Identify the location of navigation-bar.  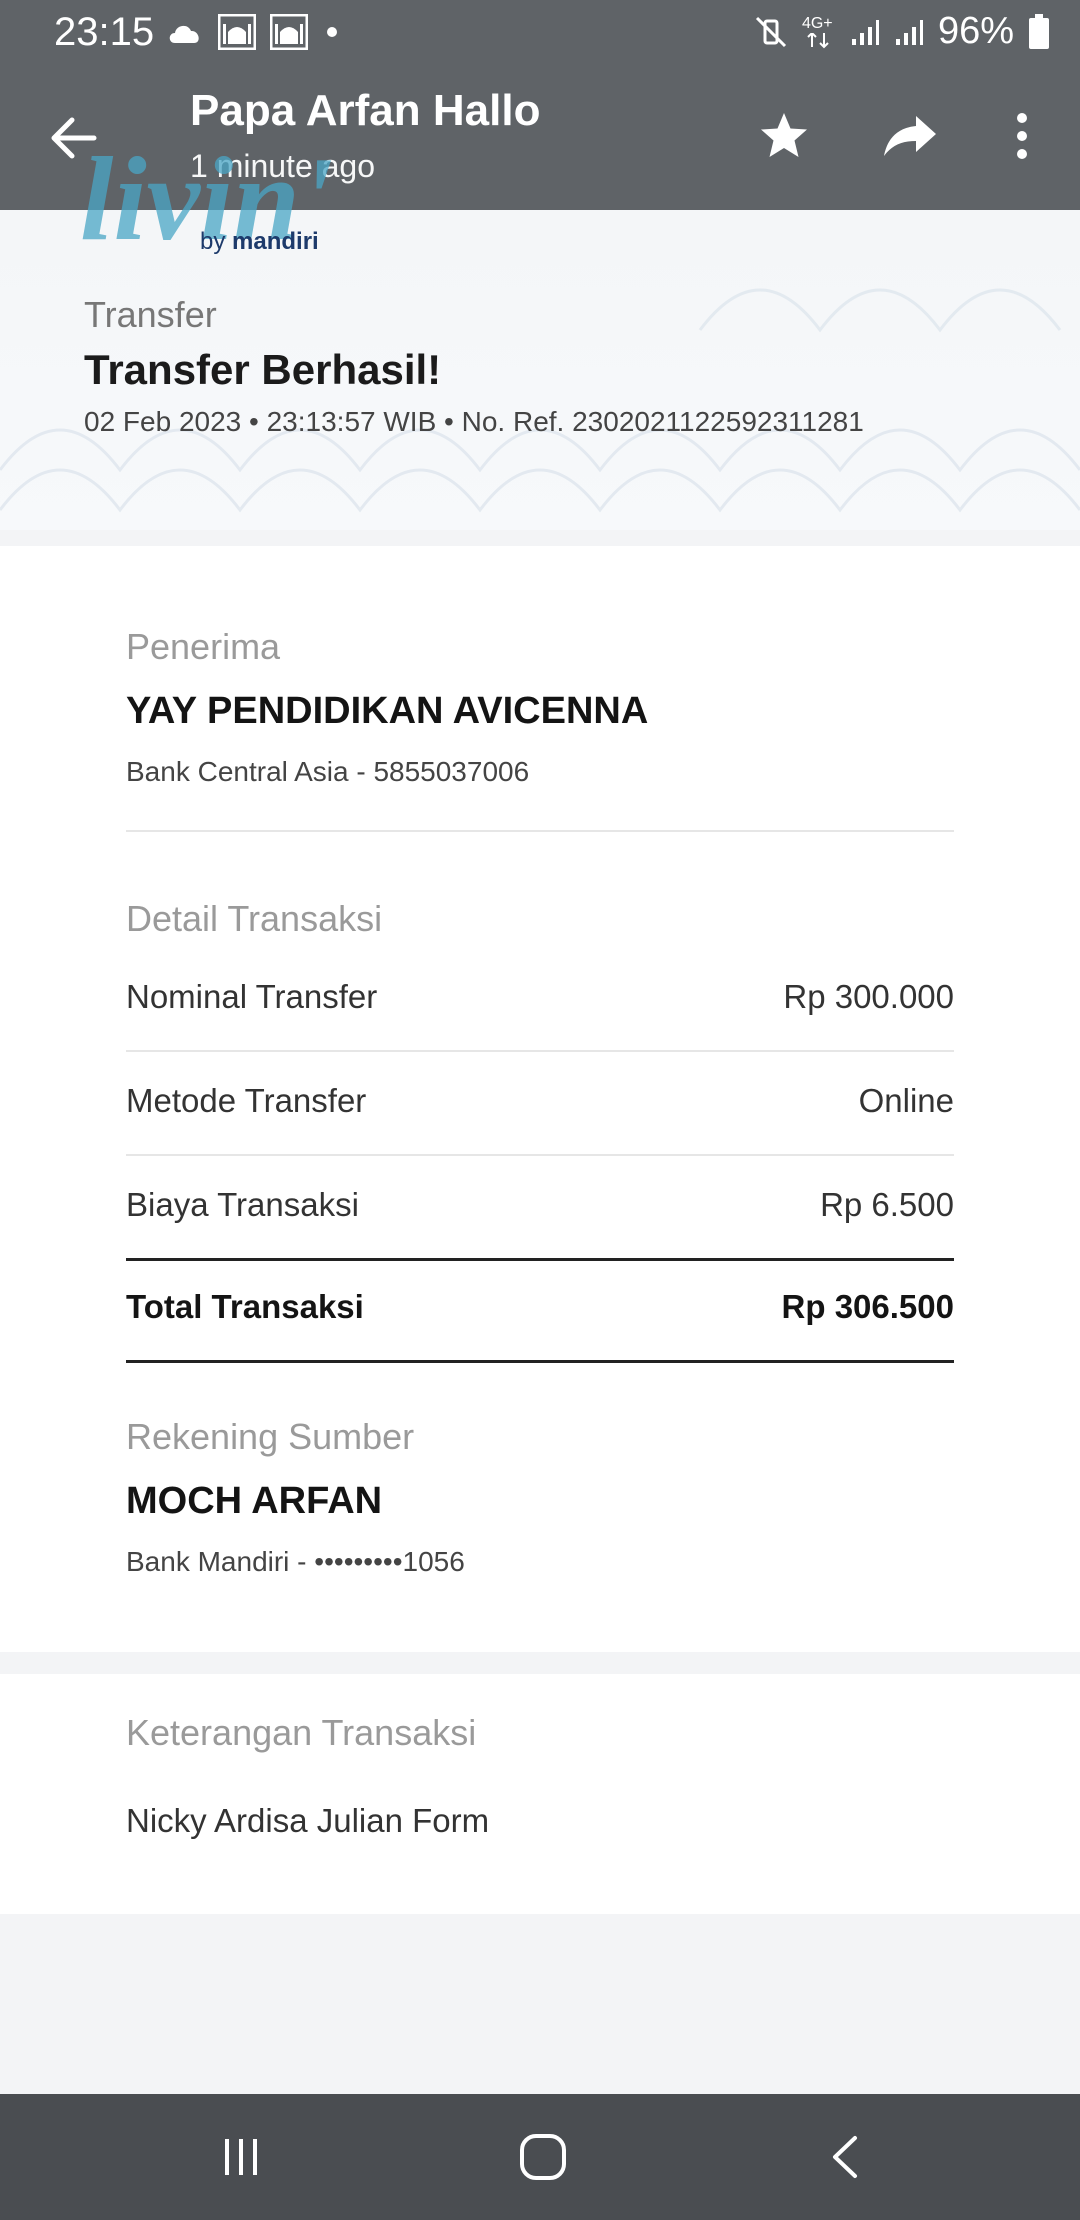
(540, 2157).